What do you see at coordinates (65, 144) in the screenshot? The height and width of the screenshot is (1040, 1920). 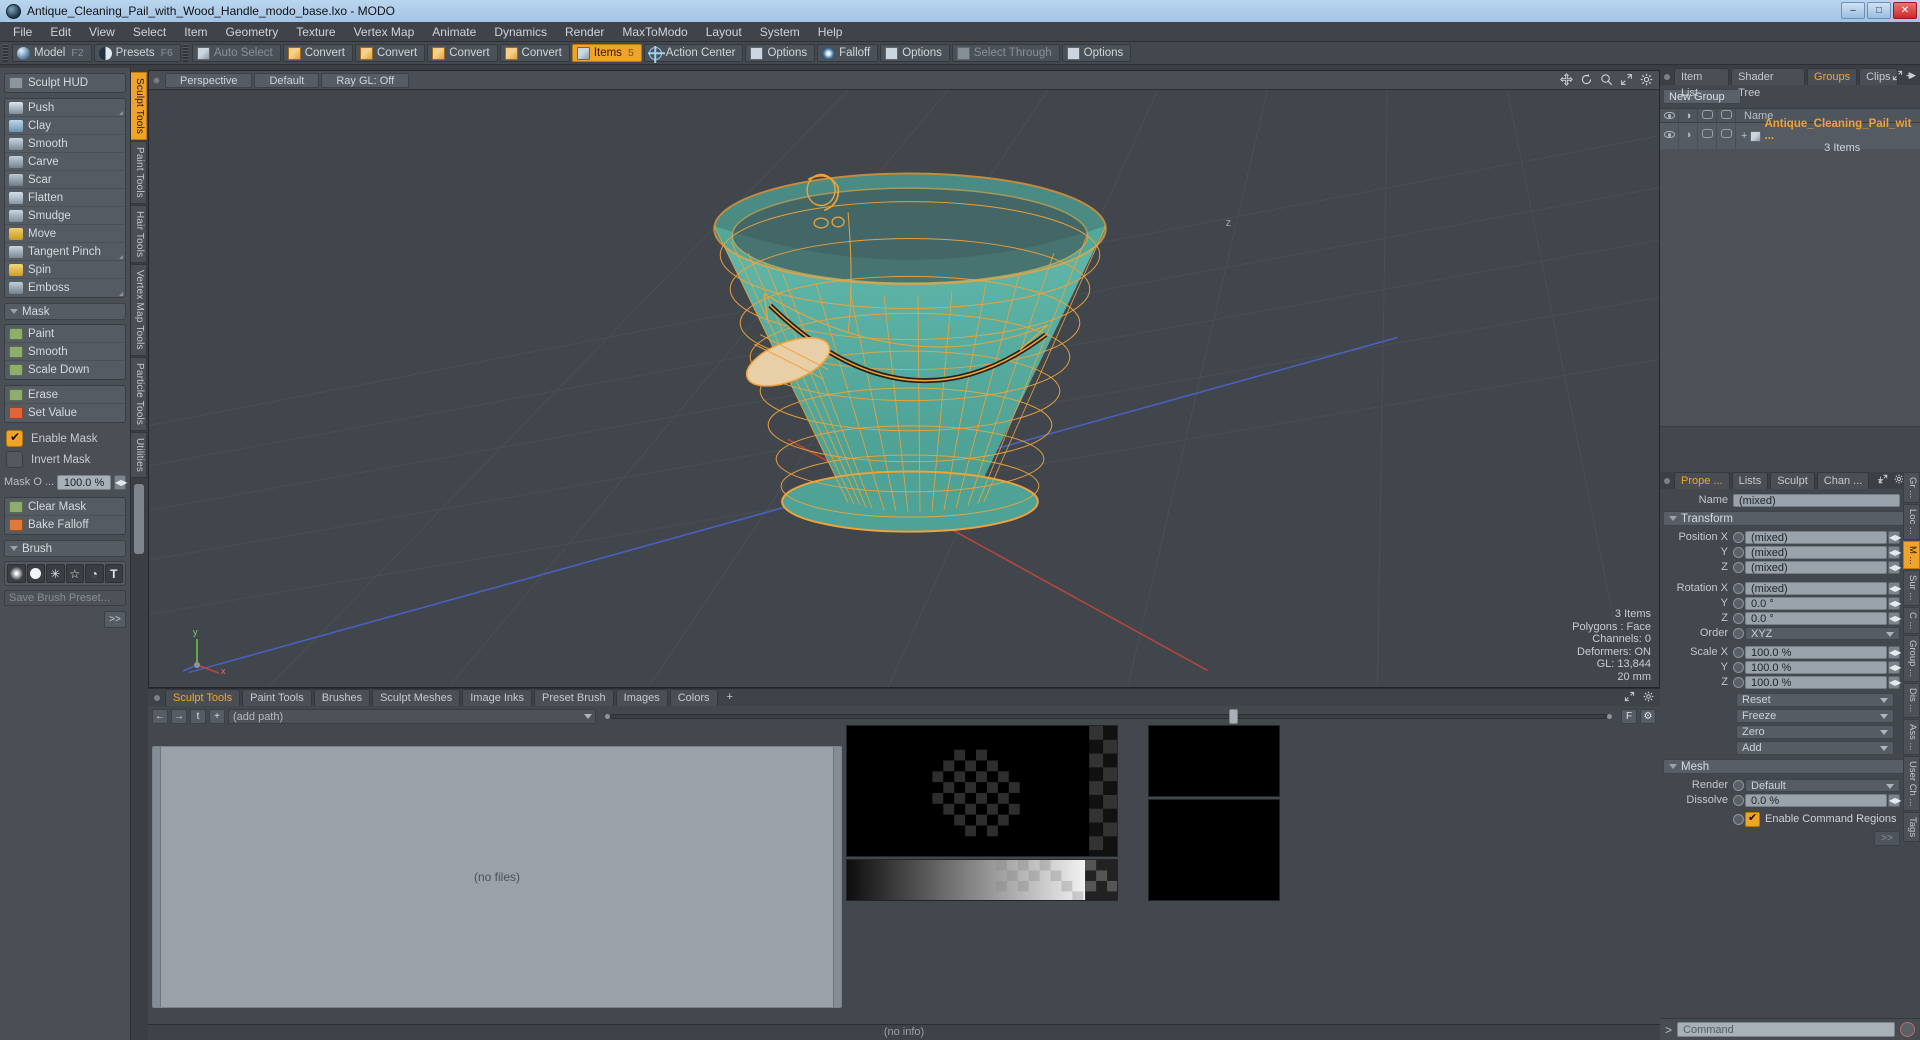 I see `tool-smooth: Smooth` at bounding box center [65, 144].